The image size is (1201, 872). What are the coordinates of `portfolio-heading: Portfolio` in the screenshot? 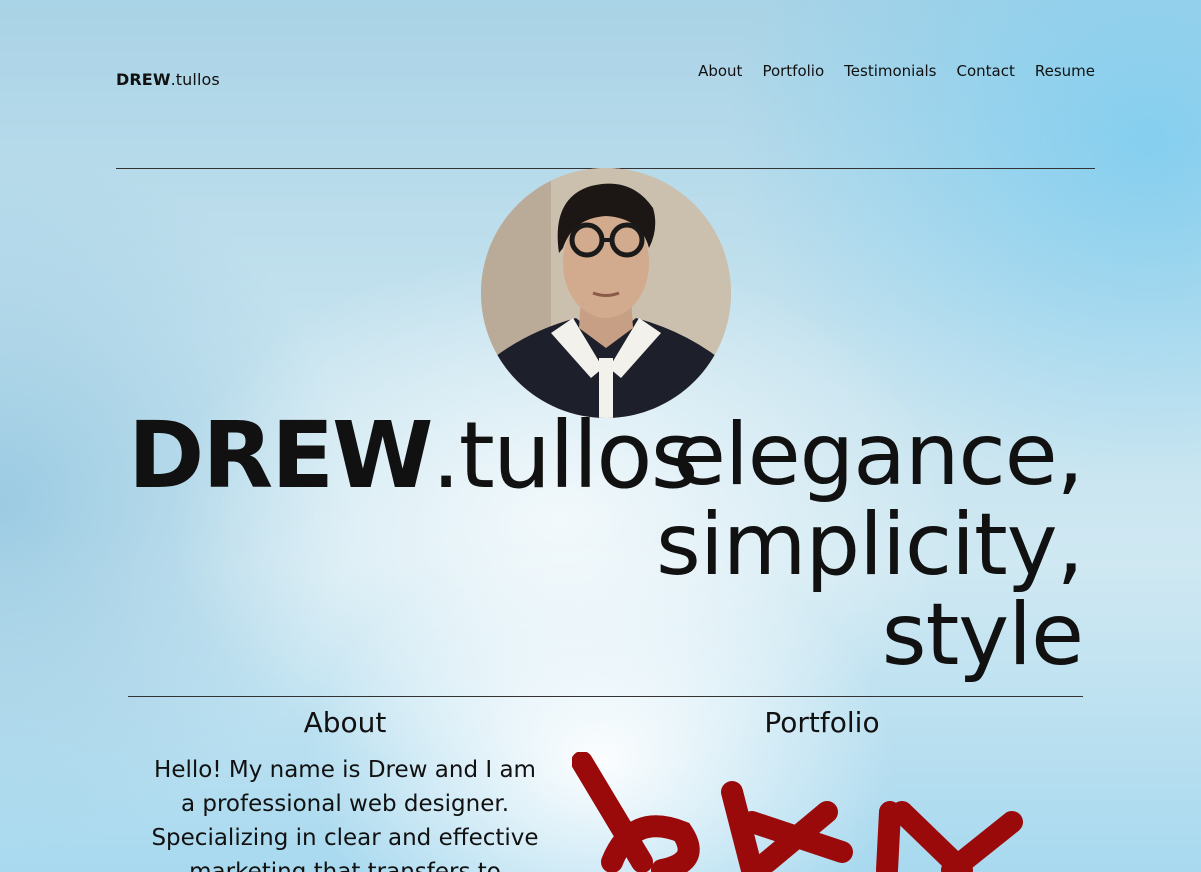 It's located at (822, 722).